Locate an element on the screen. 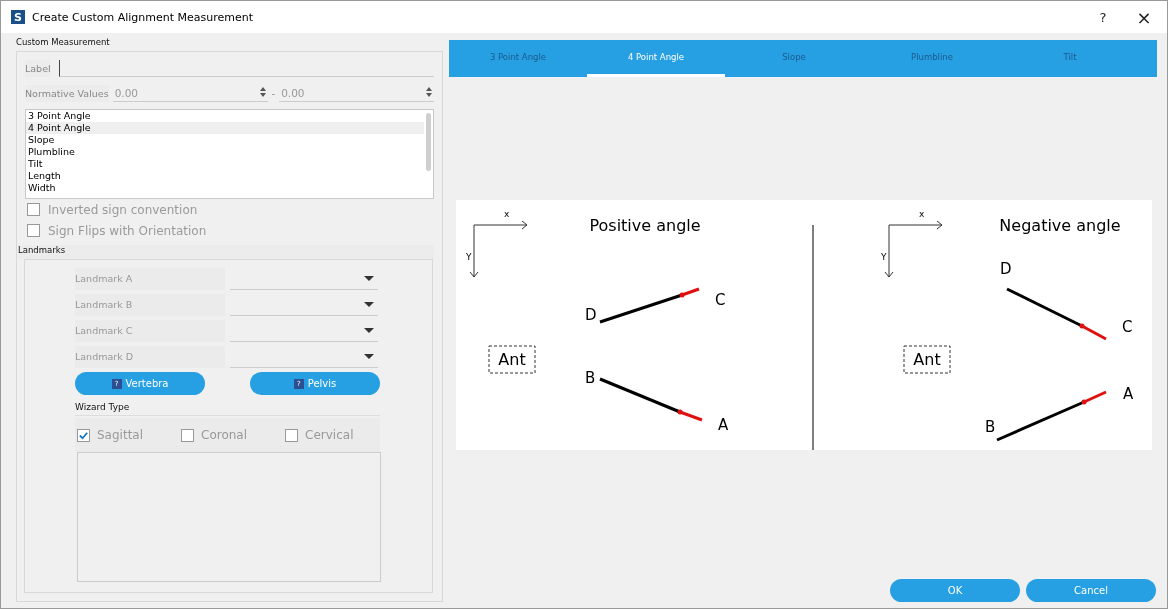  diagram-title: Negative angle is located at coordinates (1060, 225).